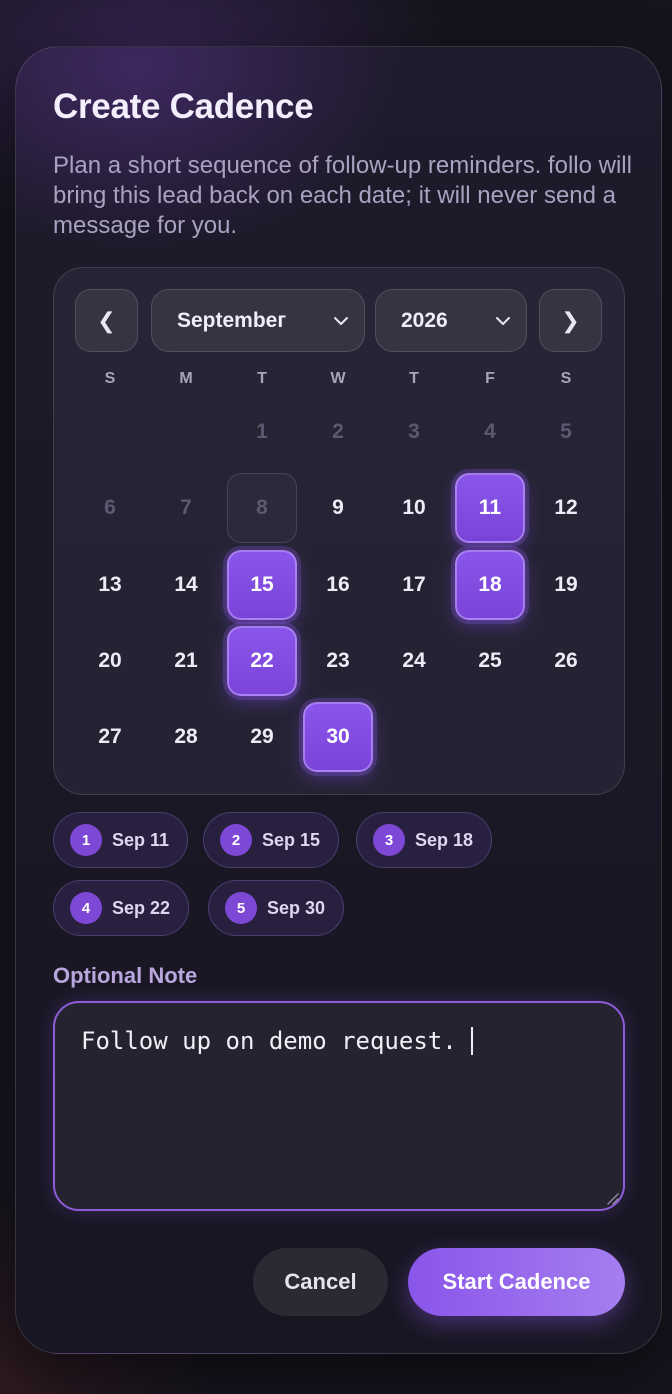 The height and width of the screenshot is (1394, 672). I want to click on cancel-button: Cancel, so click(320, 1282).